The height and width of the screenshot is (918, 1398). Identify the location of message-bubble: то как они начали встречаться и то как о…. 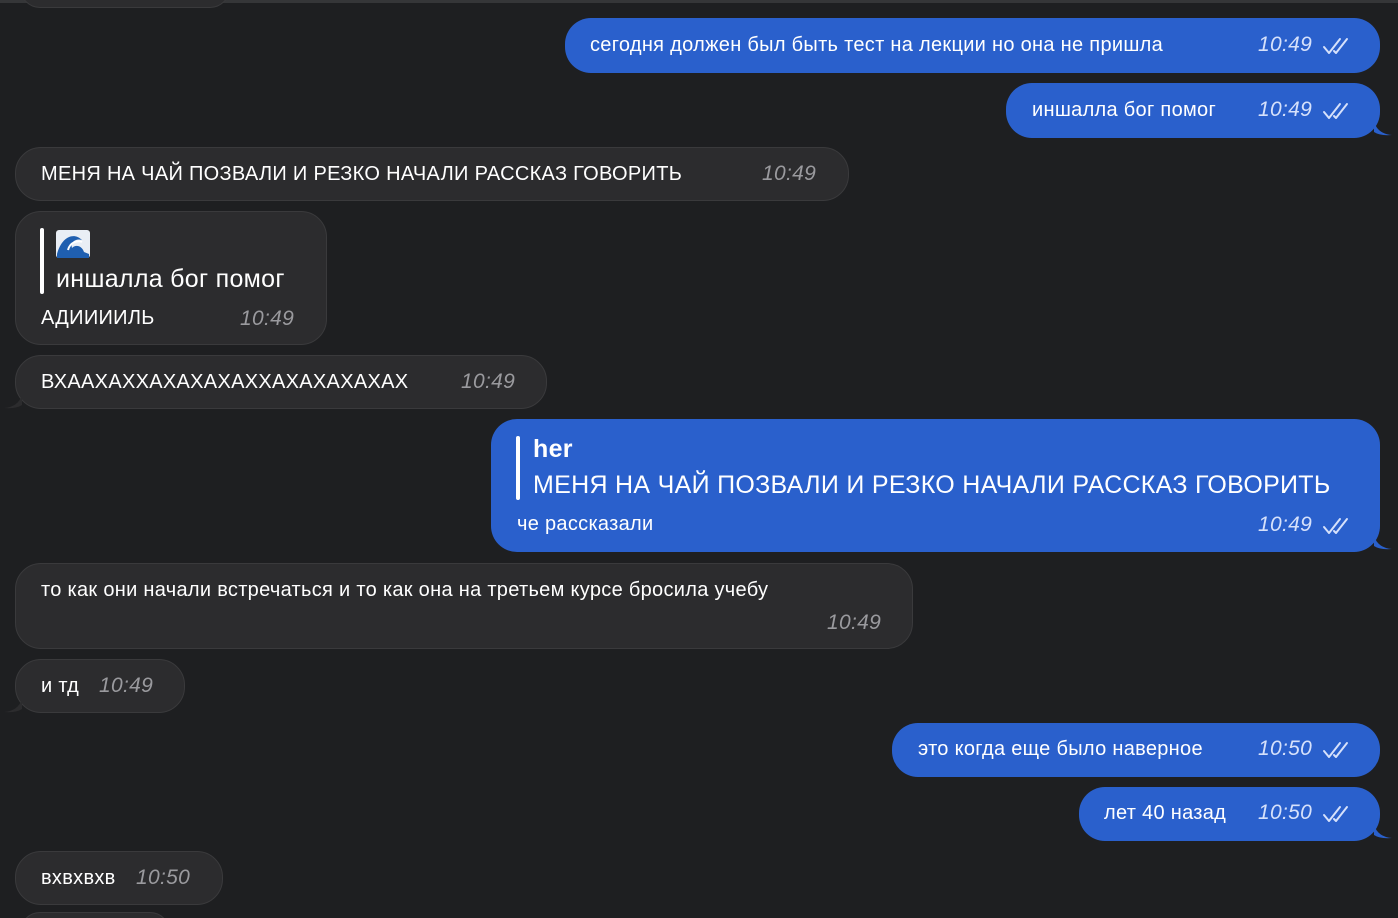
(464, 606).